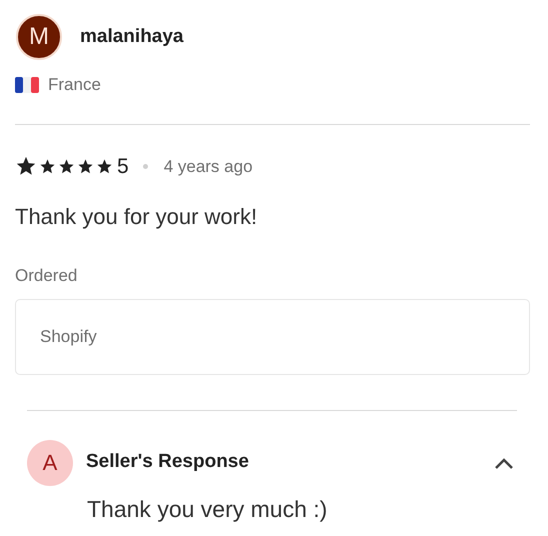 Image resolution: width=548 pixels, height=536 pixels. What do you see at coordinates (27, 84) in the screenshot?
I see `flag-icon` at bounding box center [27, 84].